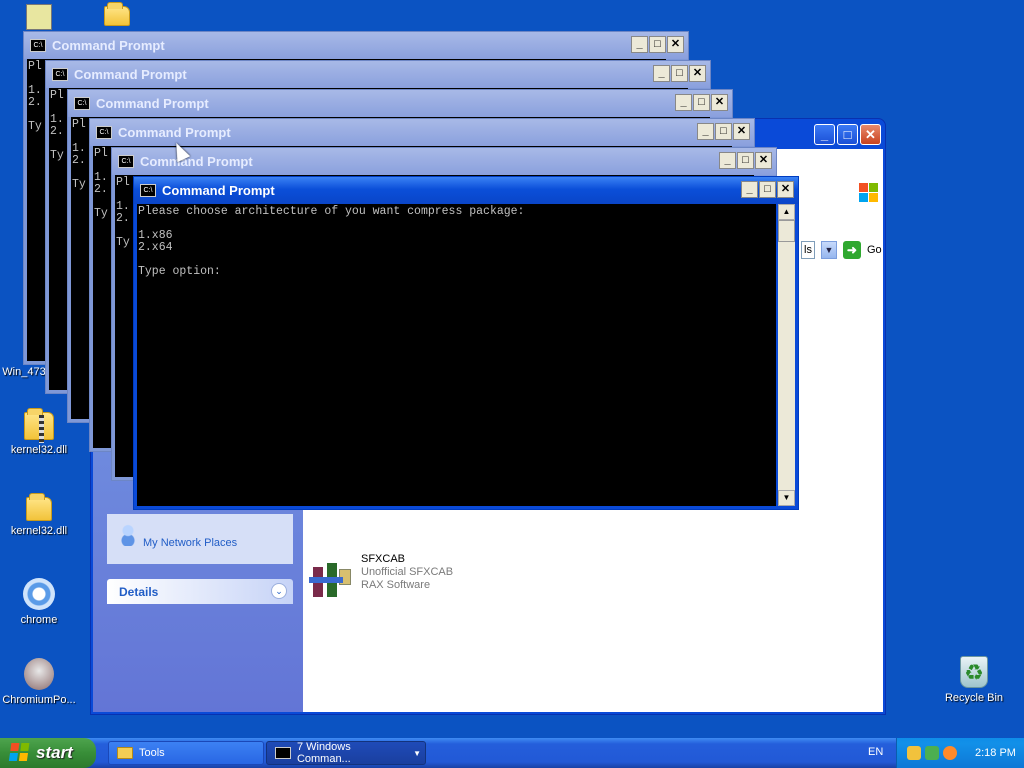 The height and width of the screenshot is (768, 1024). What do you see at coordinates (874, 250) in the screenshot?
I see `go-button: Go` at bounding box center [874, 250].